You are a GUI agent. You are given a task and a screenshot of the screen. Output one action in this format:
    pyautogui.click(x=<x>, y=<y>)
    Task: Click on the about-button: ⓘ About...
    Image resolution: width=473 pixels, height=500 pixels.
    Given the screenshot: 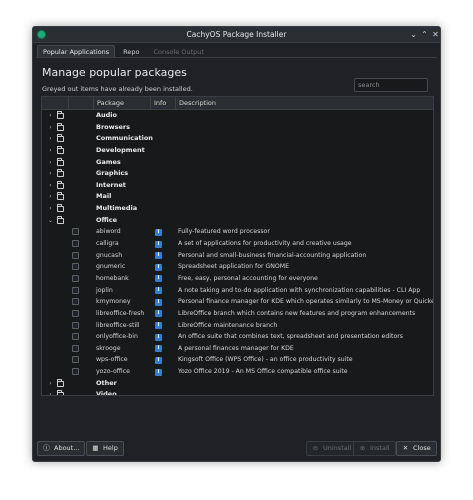 What is the action you would take?
    pyautogui.click(x=61, y=448)
    